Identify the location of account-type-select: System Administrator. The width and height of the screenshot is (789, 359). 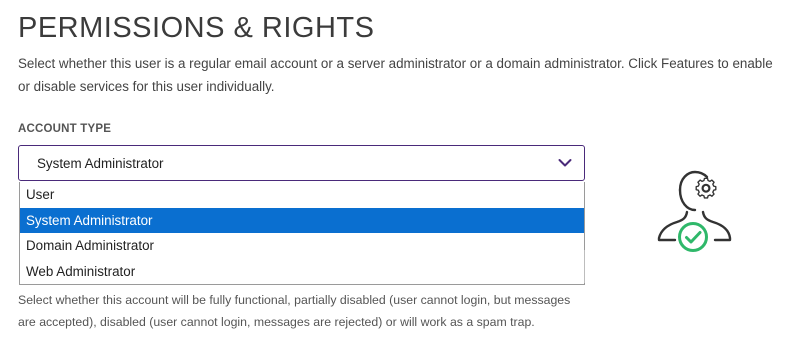
(301, 163).